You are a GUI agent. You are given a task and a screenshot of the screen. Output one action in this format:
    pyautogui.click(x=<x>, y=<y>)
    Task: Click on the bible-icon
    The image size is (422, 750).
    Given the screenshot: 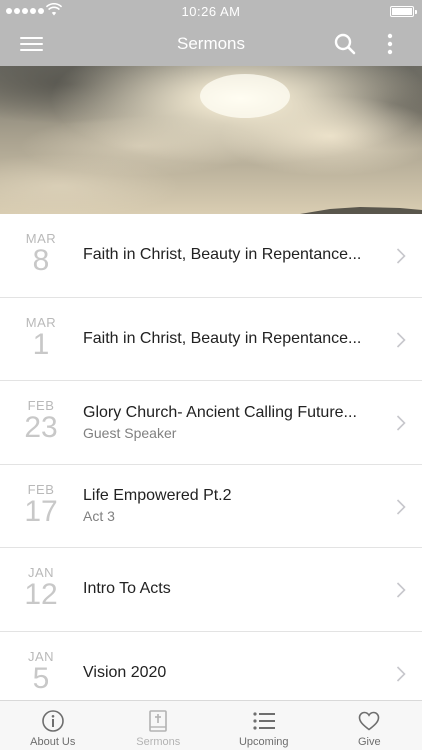 What is the action you would take?
    pyautogui.click(x=158, y=721)
    